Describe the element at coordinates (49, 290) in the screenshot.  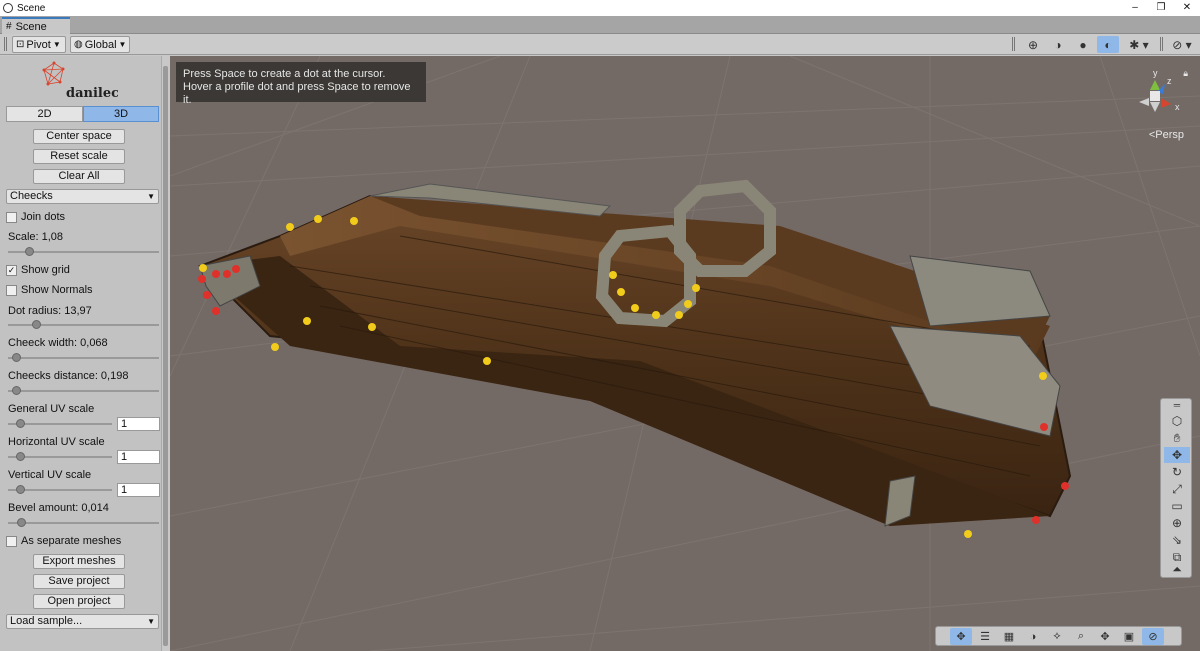
I see `show-normals-row: Show Normals` at that location.